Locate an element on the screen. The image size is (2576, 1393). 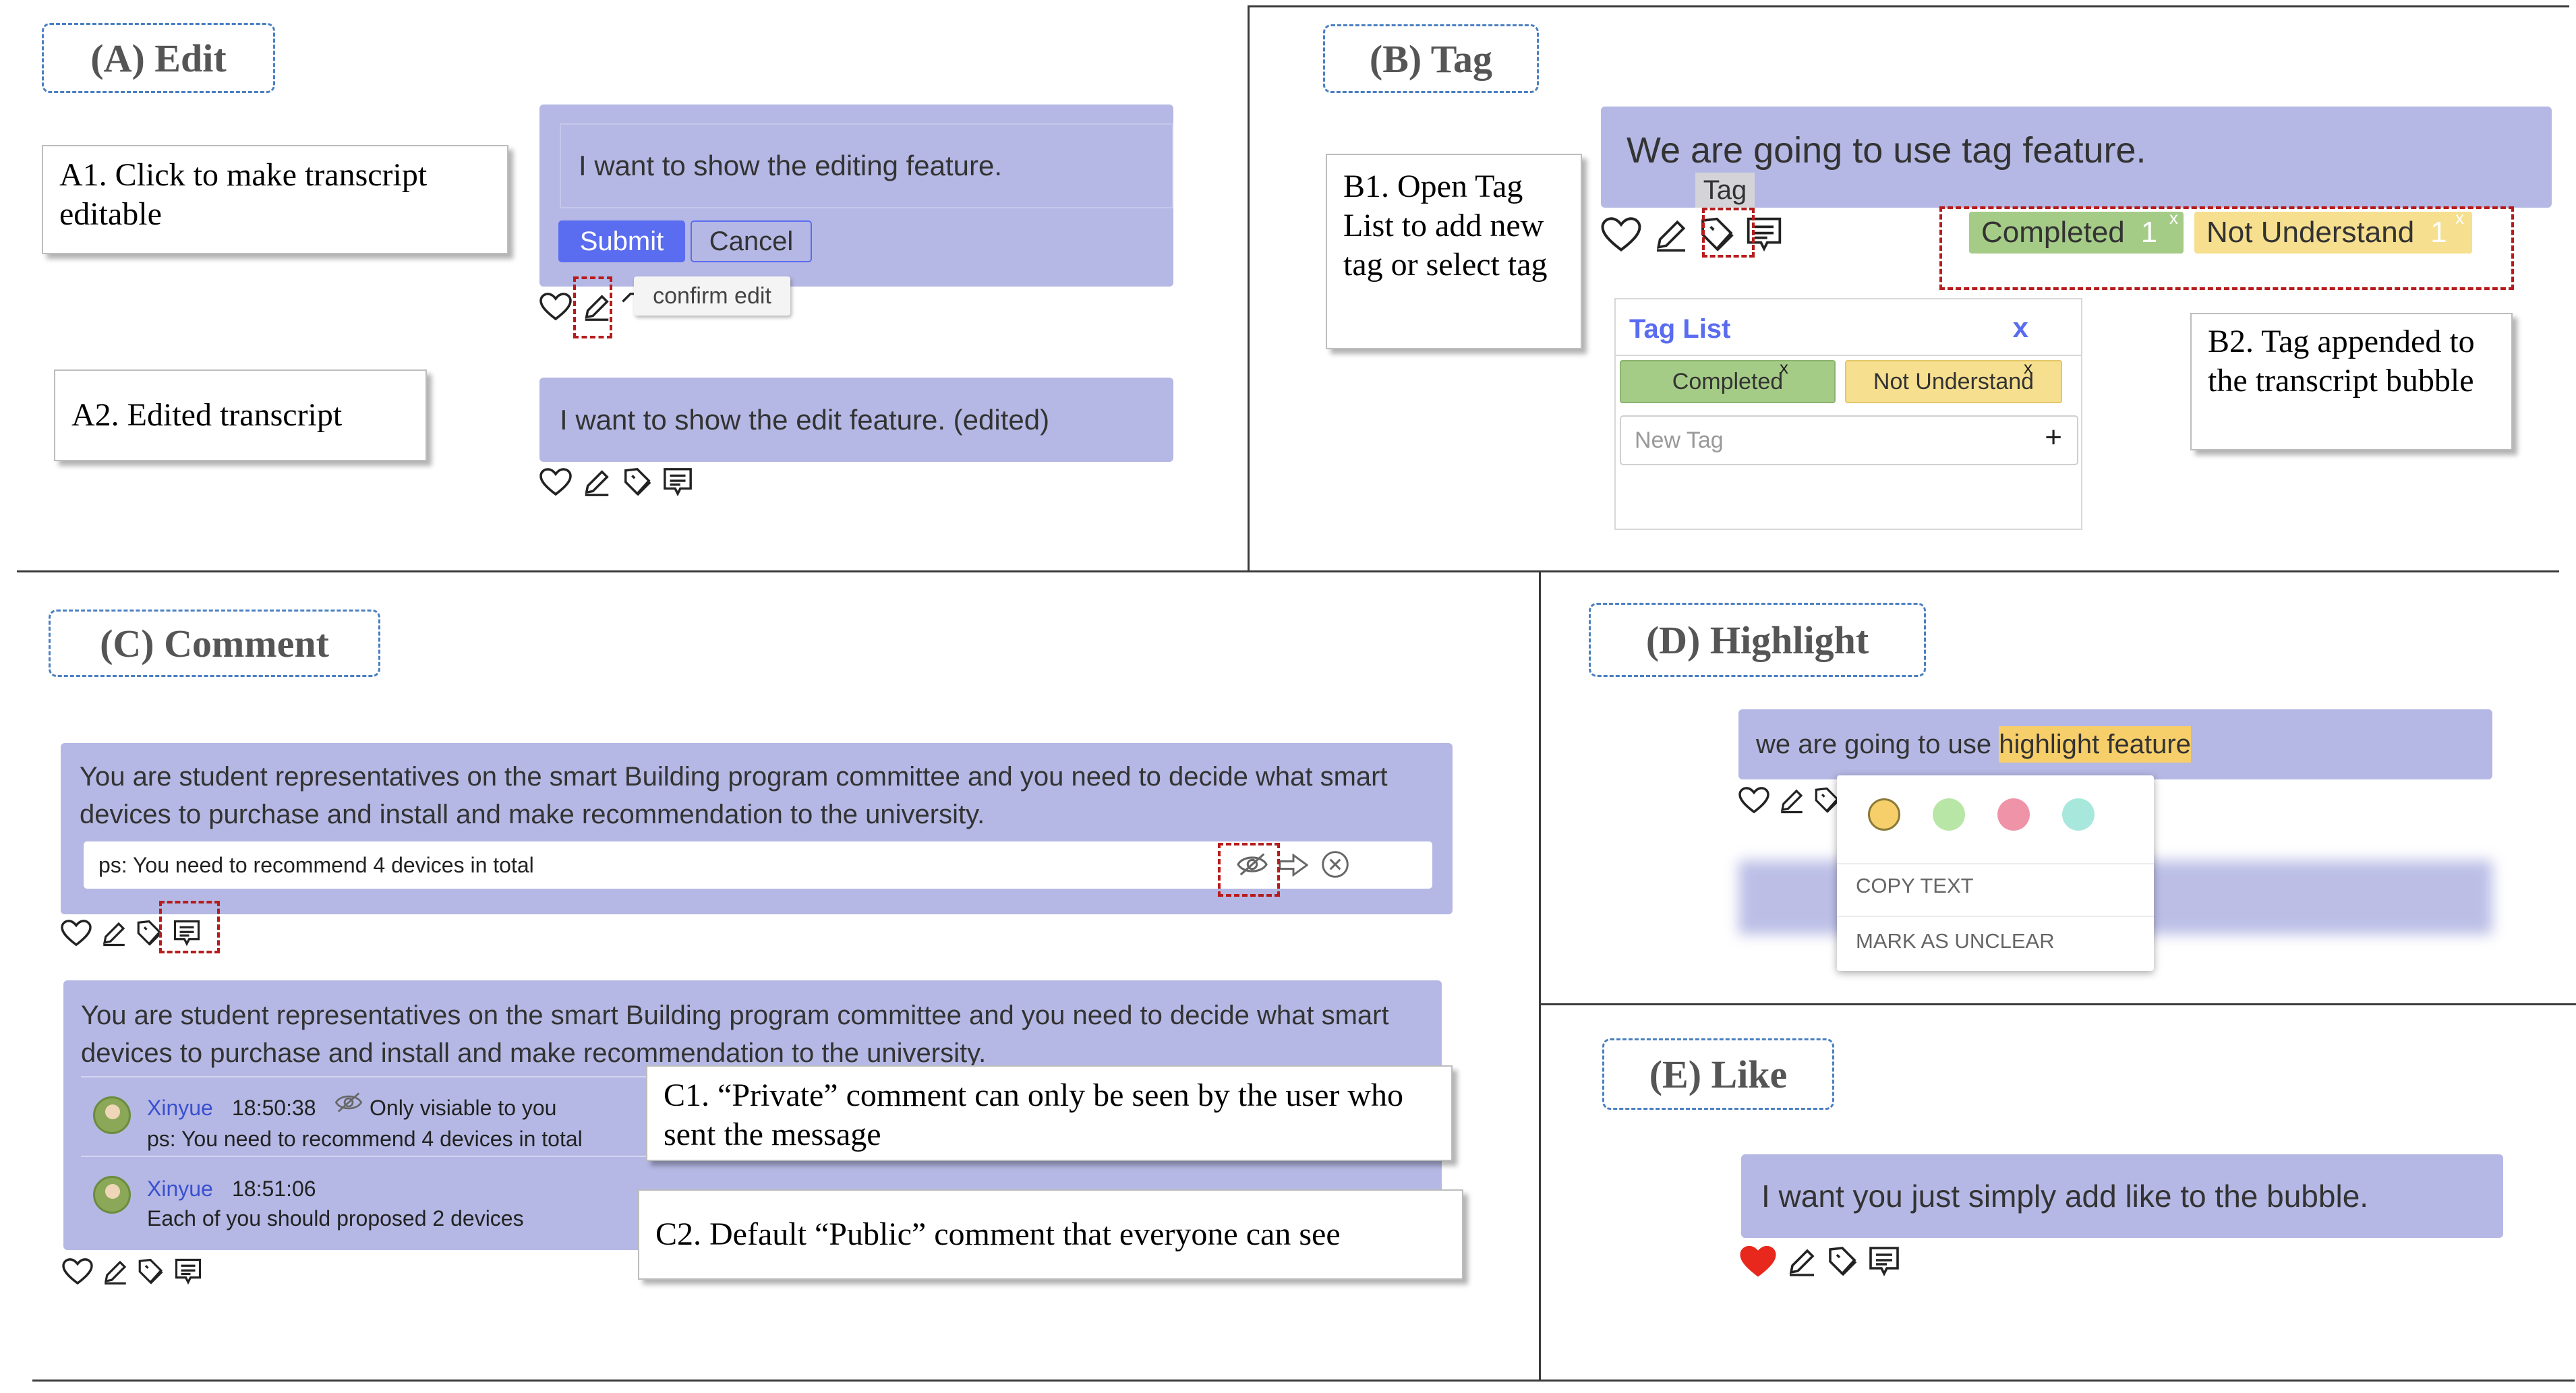
cancel-circle-icon is located at coordinates (1335, 864).